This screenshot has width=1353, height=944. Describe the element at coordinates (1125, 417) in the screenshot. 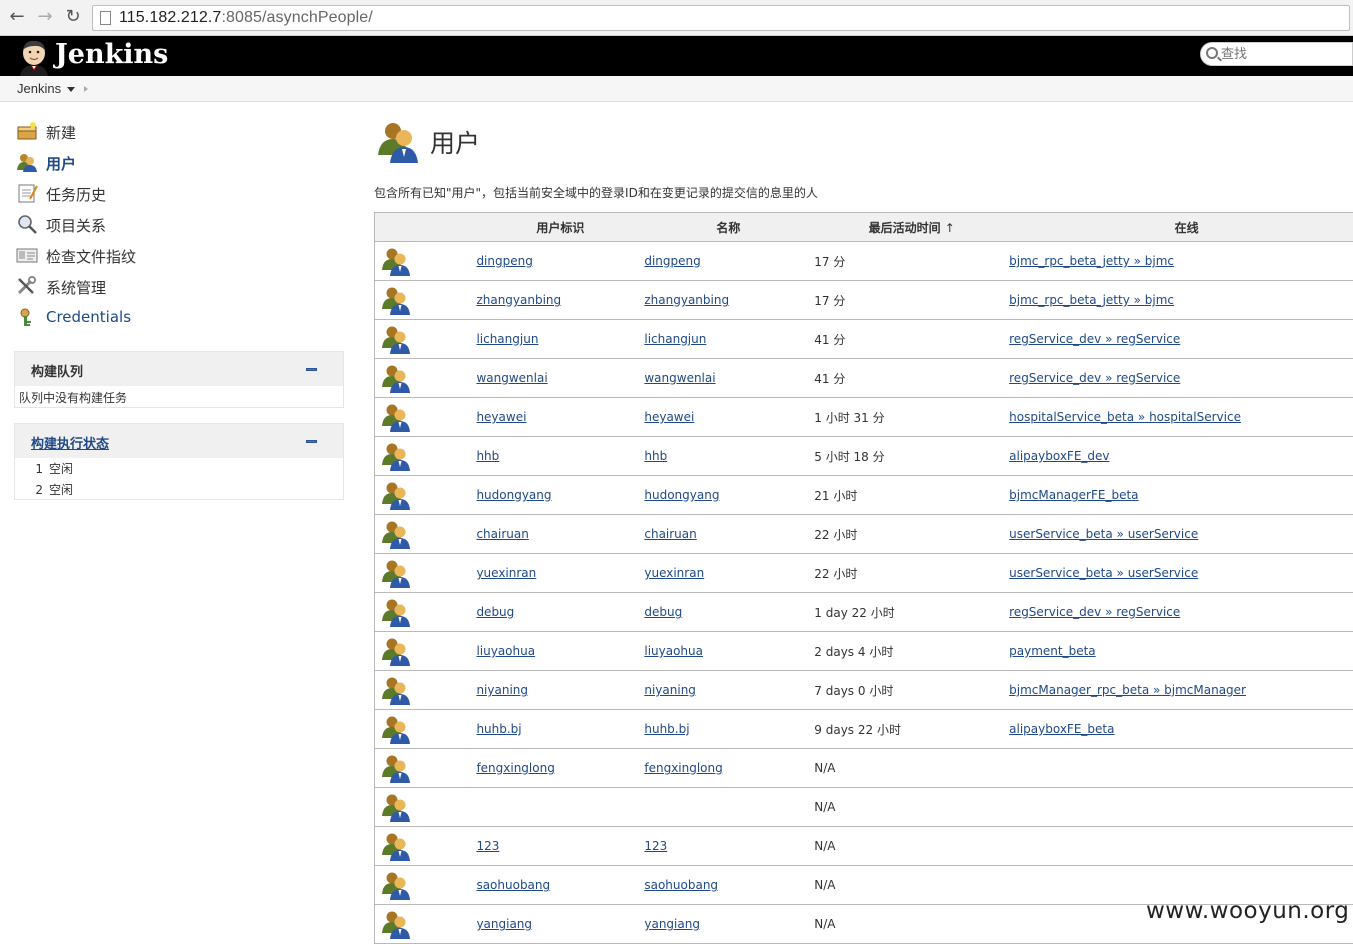

I see `online-project-link: hospitalService_beta » hospitalService` at that location.